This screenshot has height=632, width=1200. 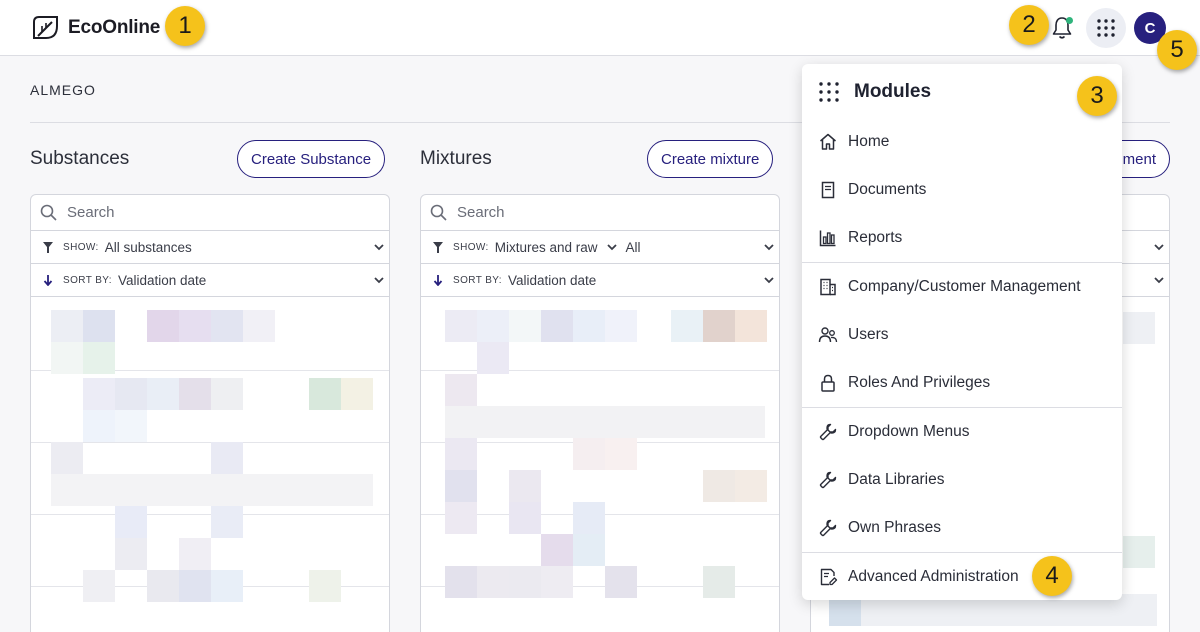 I want to click on app-logo: EcoOnline, so click(x=95, y=28).